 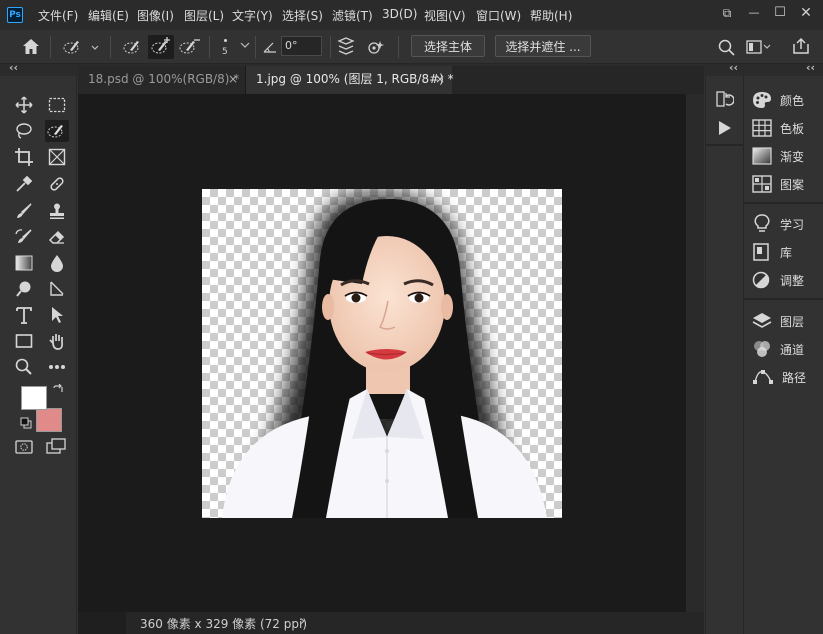 I want to click on panel-paths: 路径, so click(x=786, y=377).